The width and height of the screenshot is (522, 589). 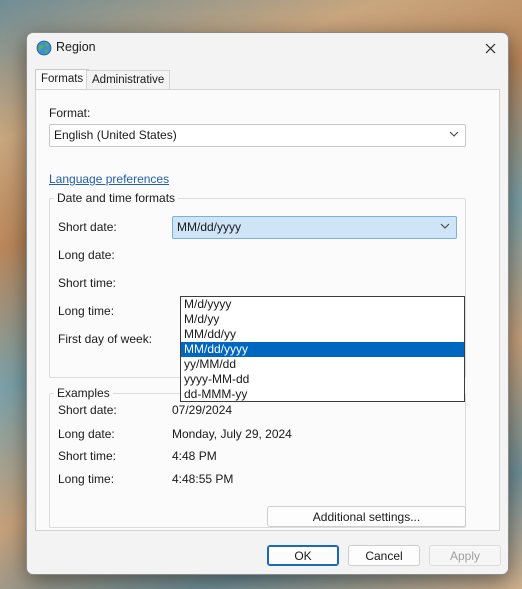 I want to click on dropdown-option: dd-MMM-yy, so click(x=322, y=394).